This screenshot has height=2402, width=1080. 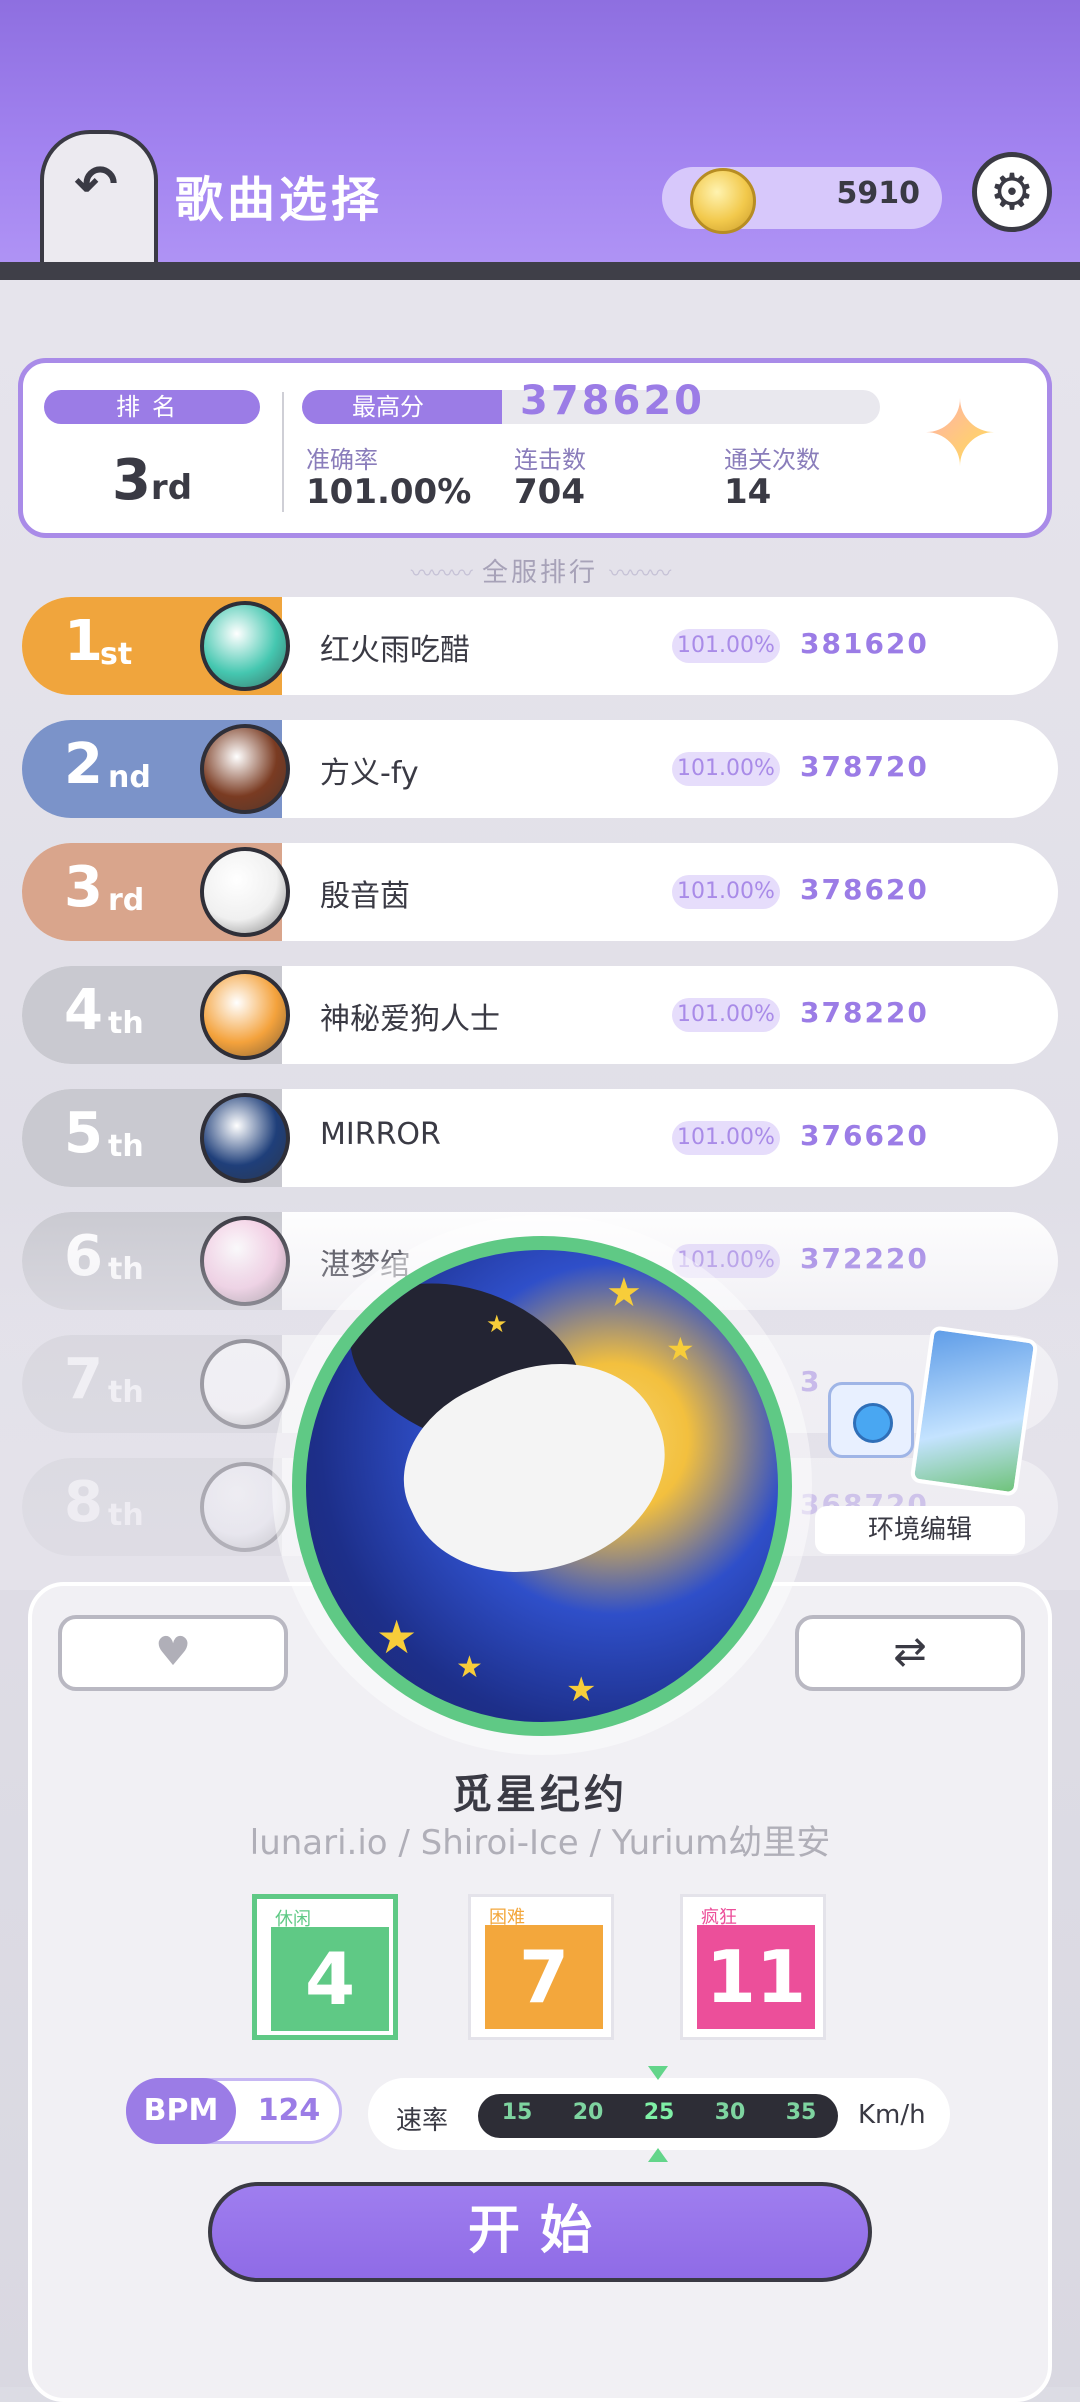 I want to click on accuracy-label: 准确率, so click(x=342, y=460).